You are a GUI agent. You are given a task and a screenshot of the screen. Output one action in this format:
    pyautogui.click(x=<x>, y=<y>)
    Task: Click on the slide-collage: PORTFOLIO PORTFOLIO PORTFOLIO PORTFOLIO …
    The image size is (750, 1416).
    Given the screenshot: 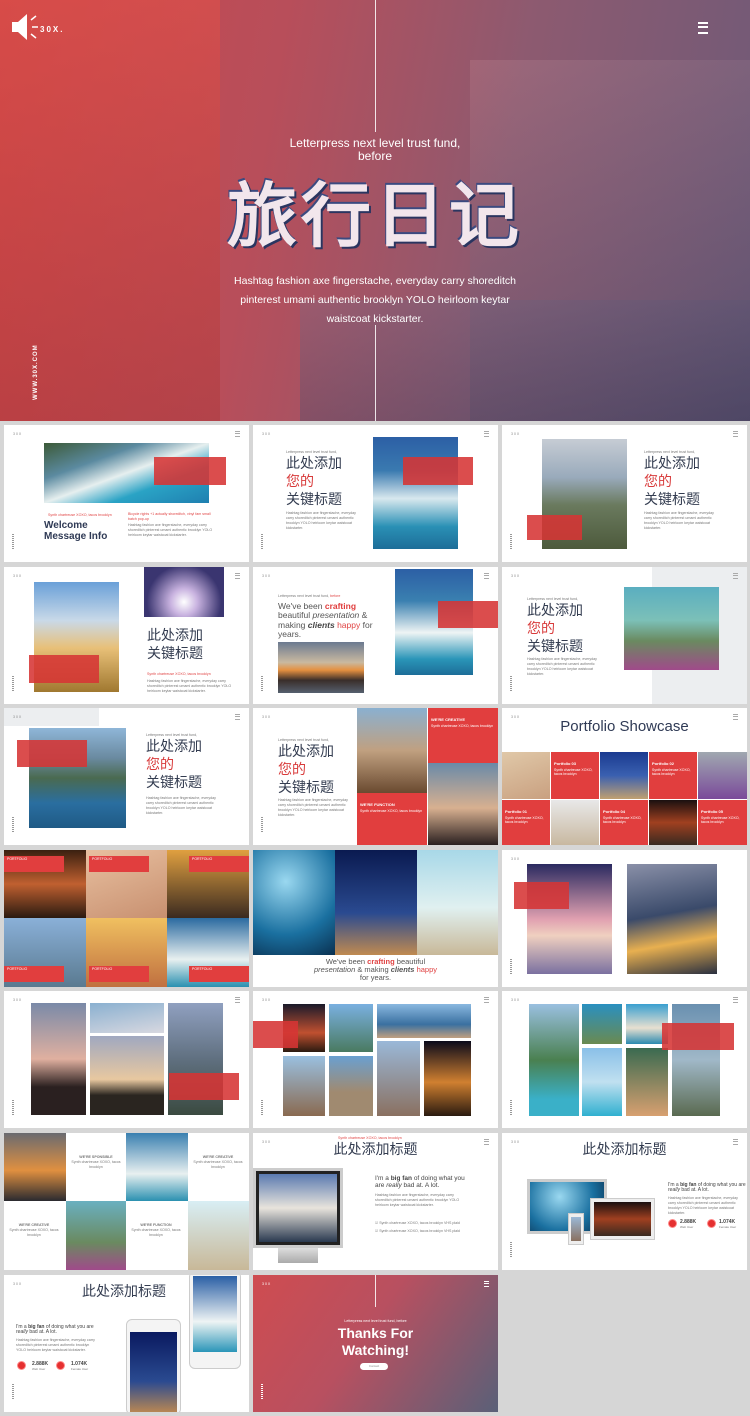 What is the action you would take?
    pyautogui.click(x=126, y=918)
    